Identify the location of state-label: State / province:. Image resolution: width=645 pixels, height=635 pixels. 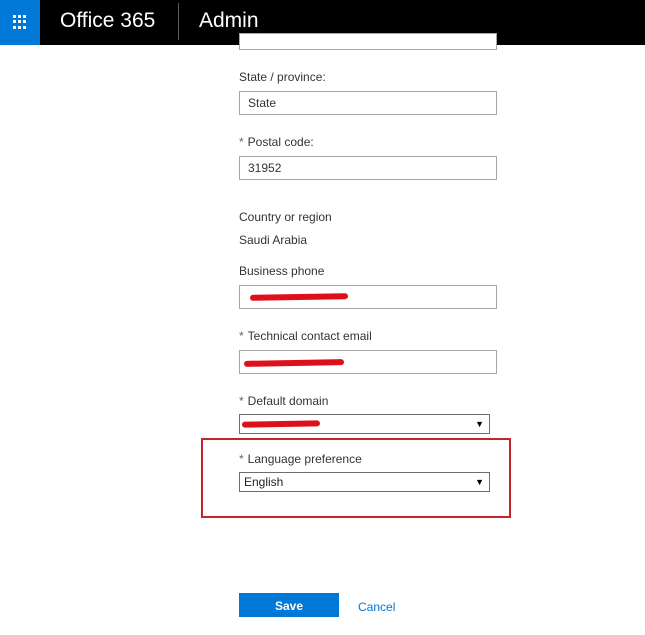
(282, 77).